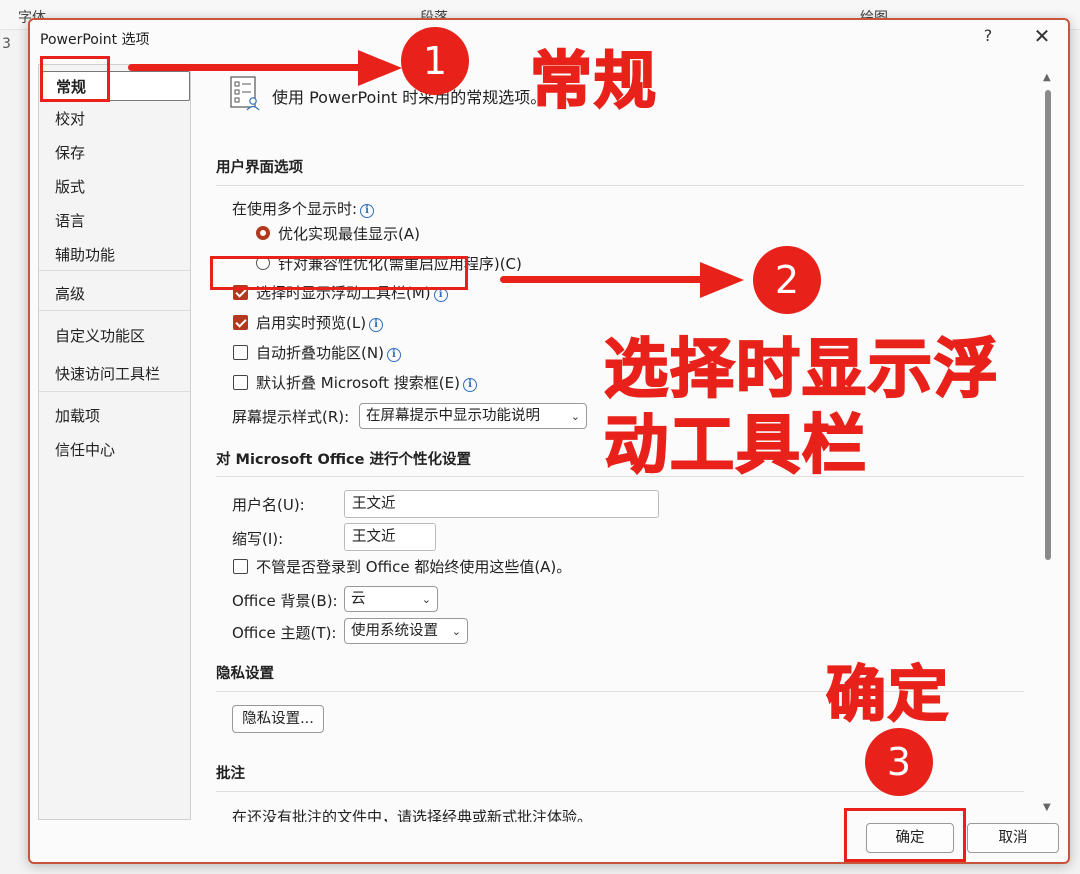 The width and height of the screenshot is (1080, 874). I want to click on section-ui-options: 用户界面选项, so click(259, 168).